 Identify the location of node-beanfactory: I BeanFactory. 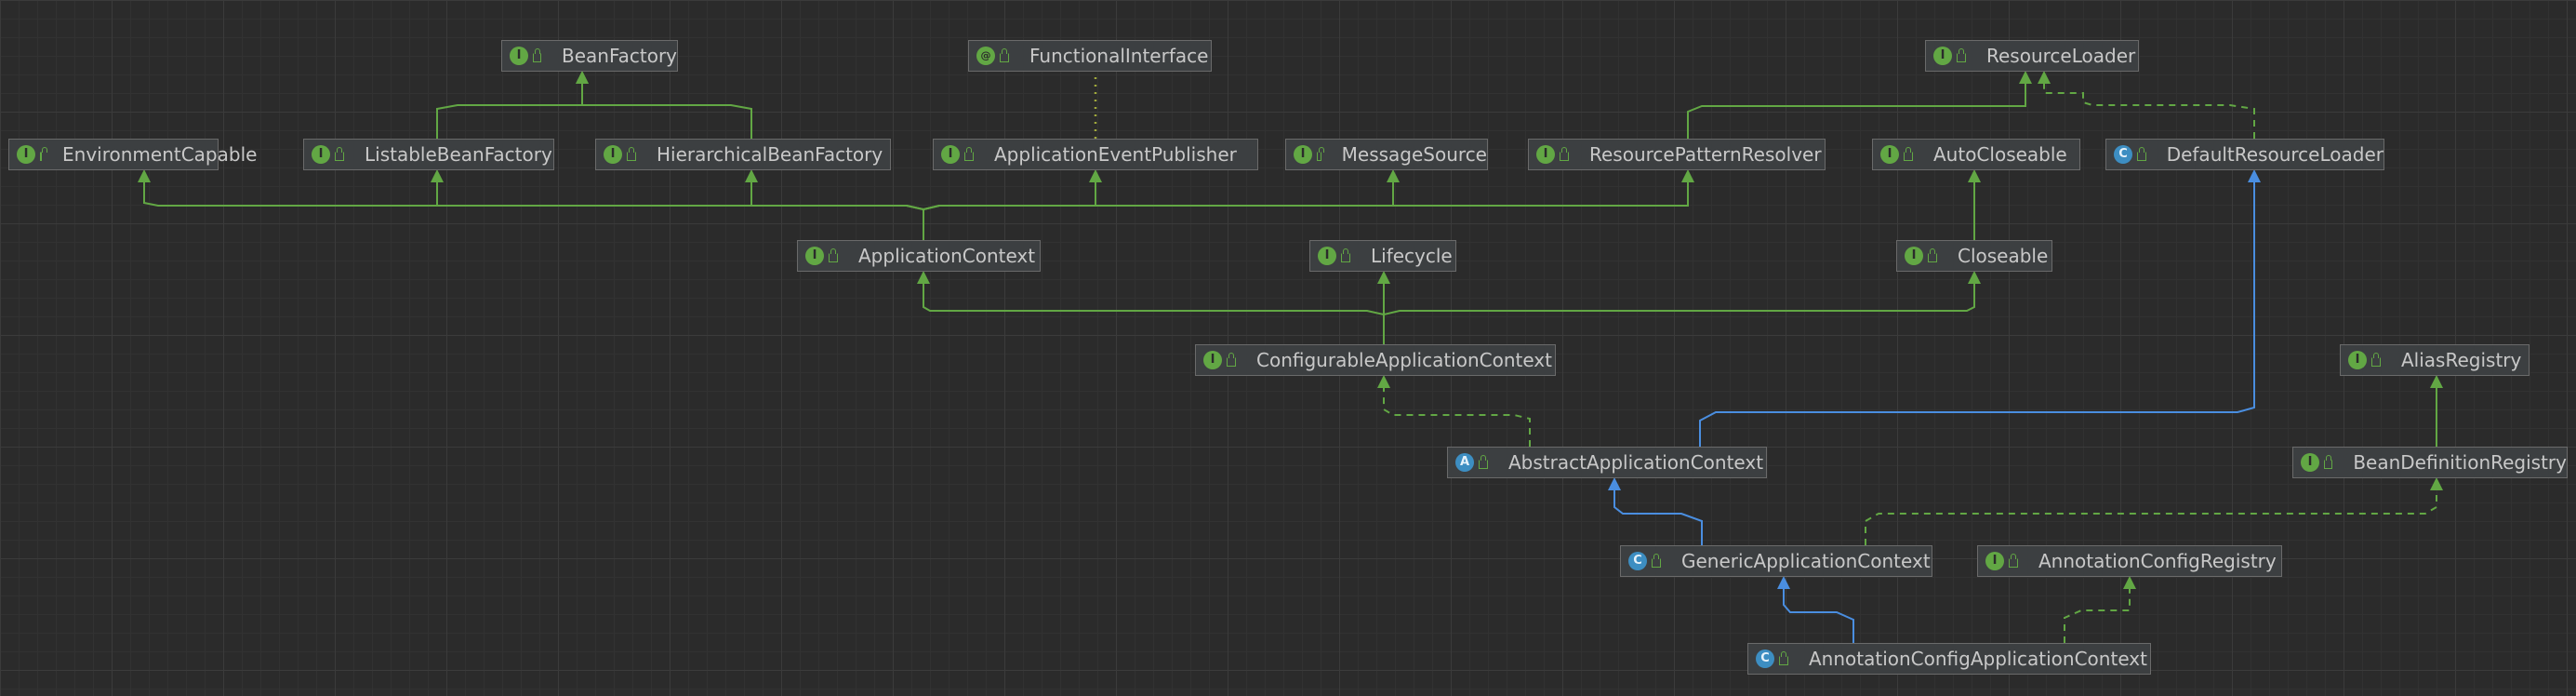
(589, 56).